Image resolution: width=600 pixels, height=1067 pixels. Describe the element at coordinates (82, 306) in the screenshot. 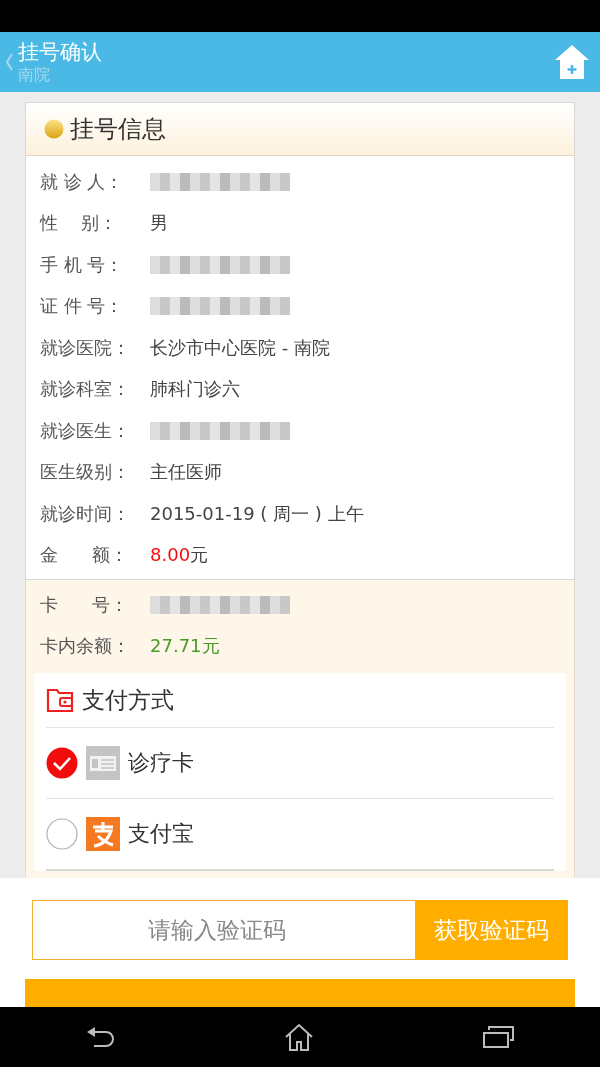

I see `field-label: 证 件 号：` at that location.